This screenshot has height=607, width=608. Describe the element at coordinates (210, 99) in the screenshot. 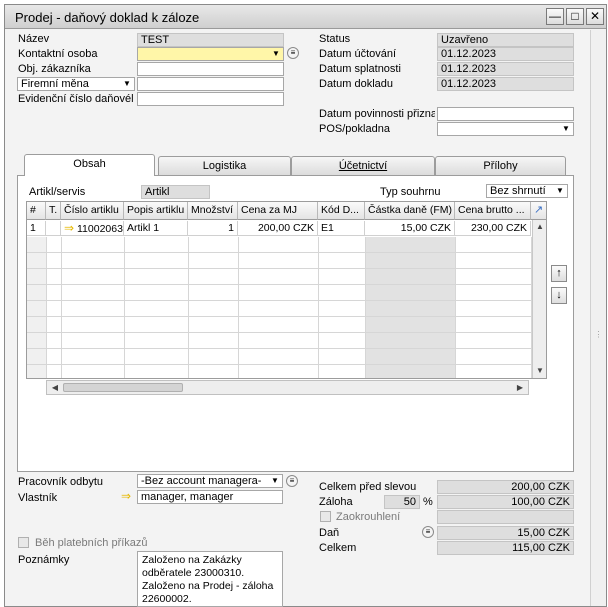

I see `vat-number-field` at that location.